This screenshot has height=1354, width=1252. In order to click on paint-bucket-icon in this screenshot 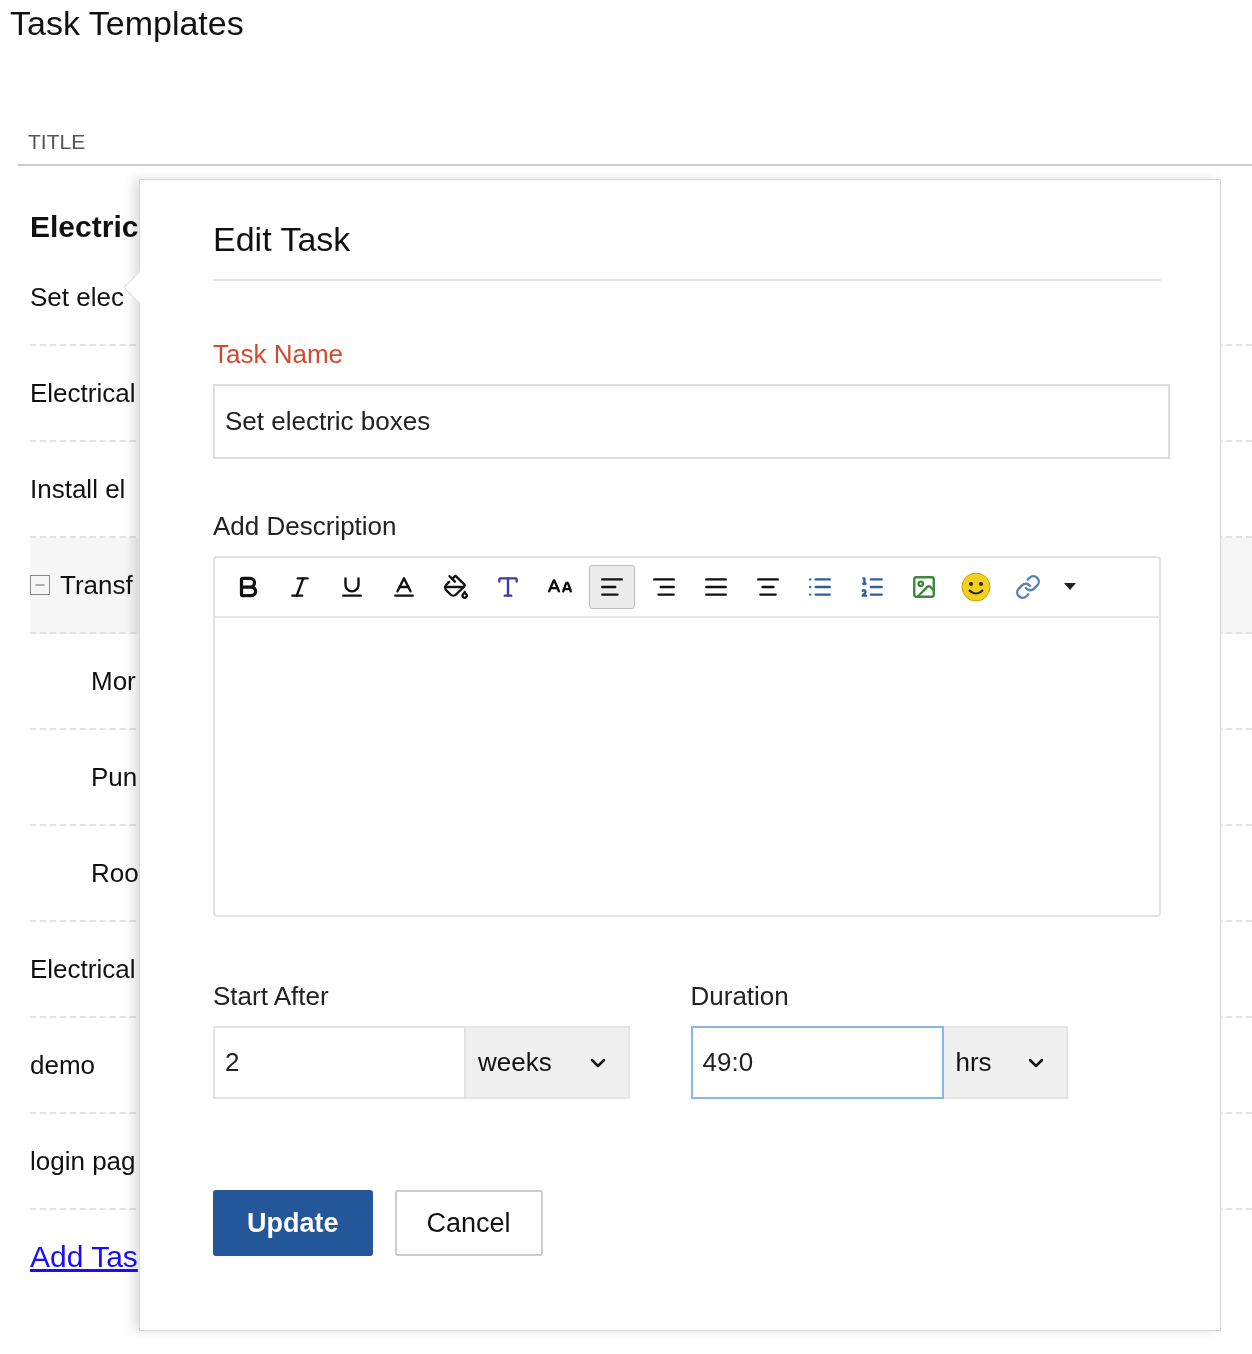, I will do `click(456, 587)`.